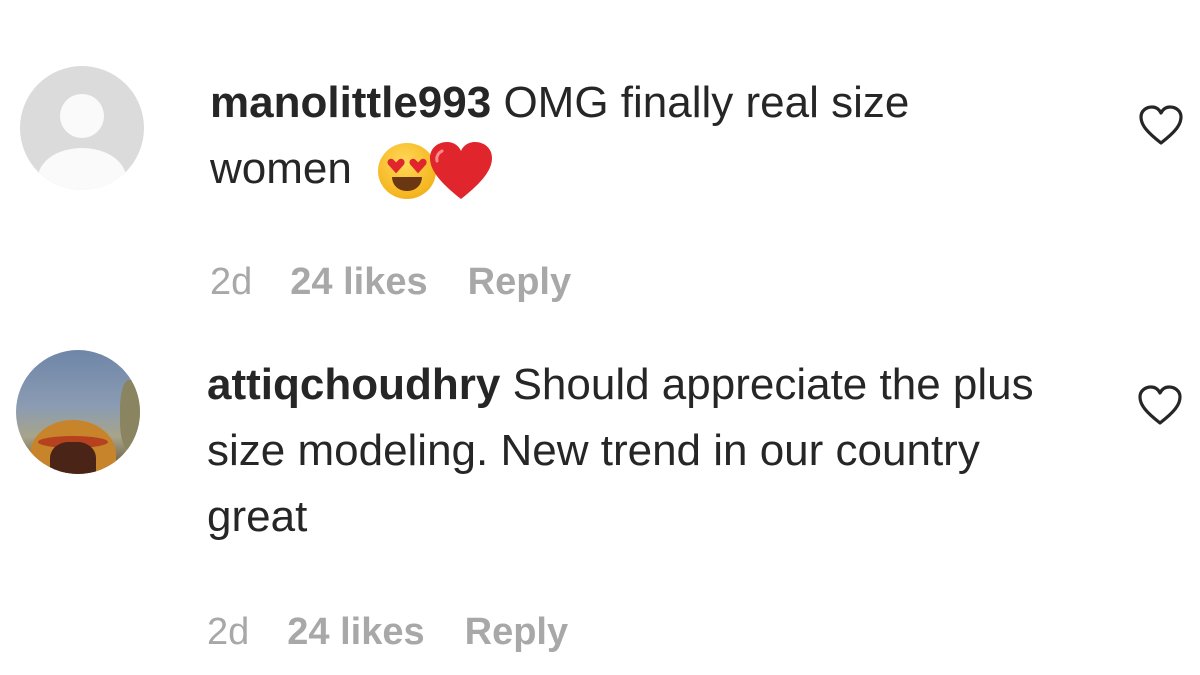 This screenshot has width=1200, height=675. Describe the element at coordinates (82, 116) in the screenshot. I see `avatar-head-shape` at that location.